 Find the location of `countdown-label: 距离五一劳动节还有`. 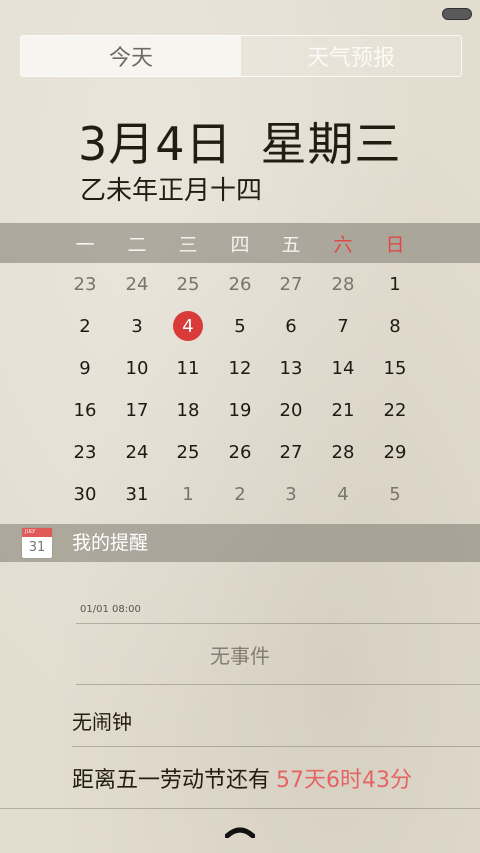

countdown-label: 距离五一劳动节还有 is located at coordinates (171, 780).